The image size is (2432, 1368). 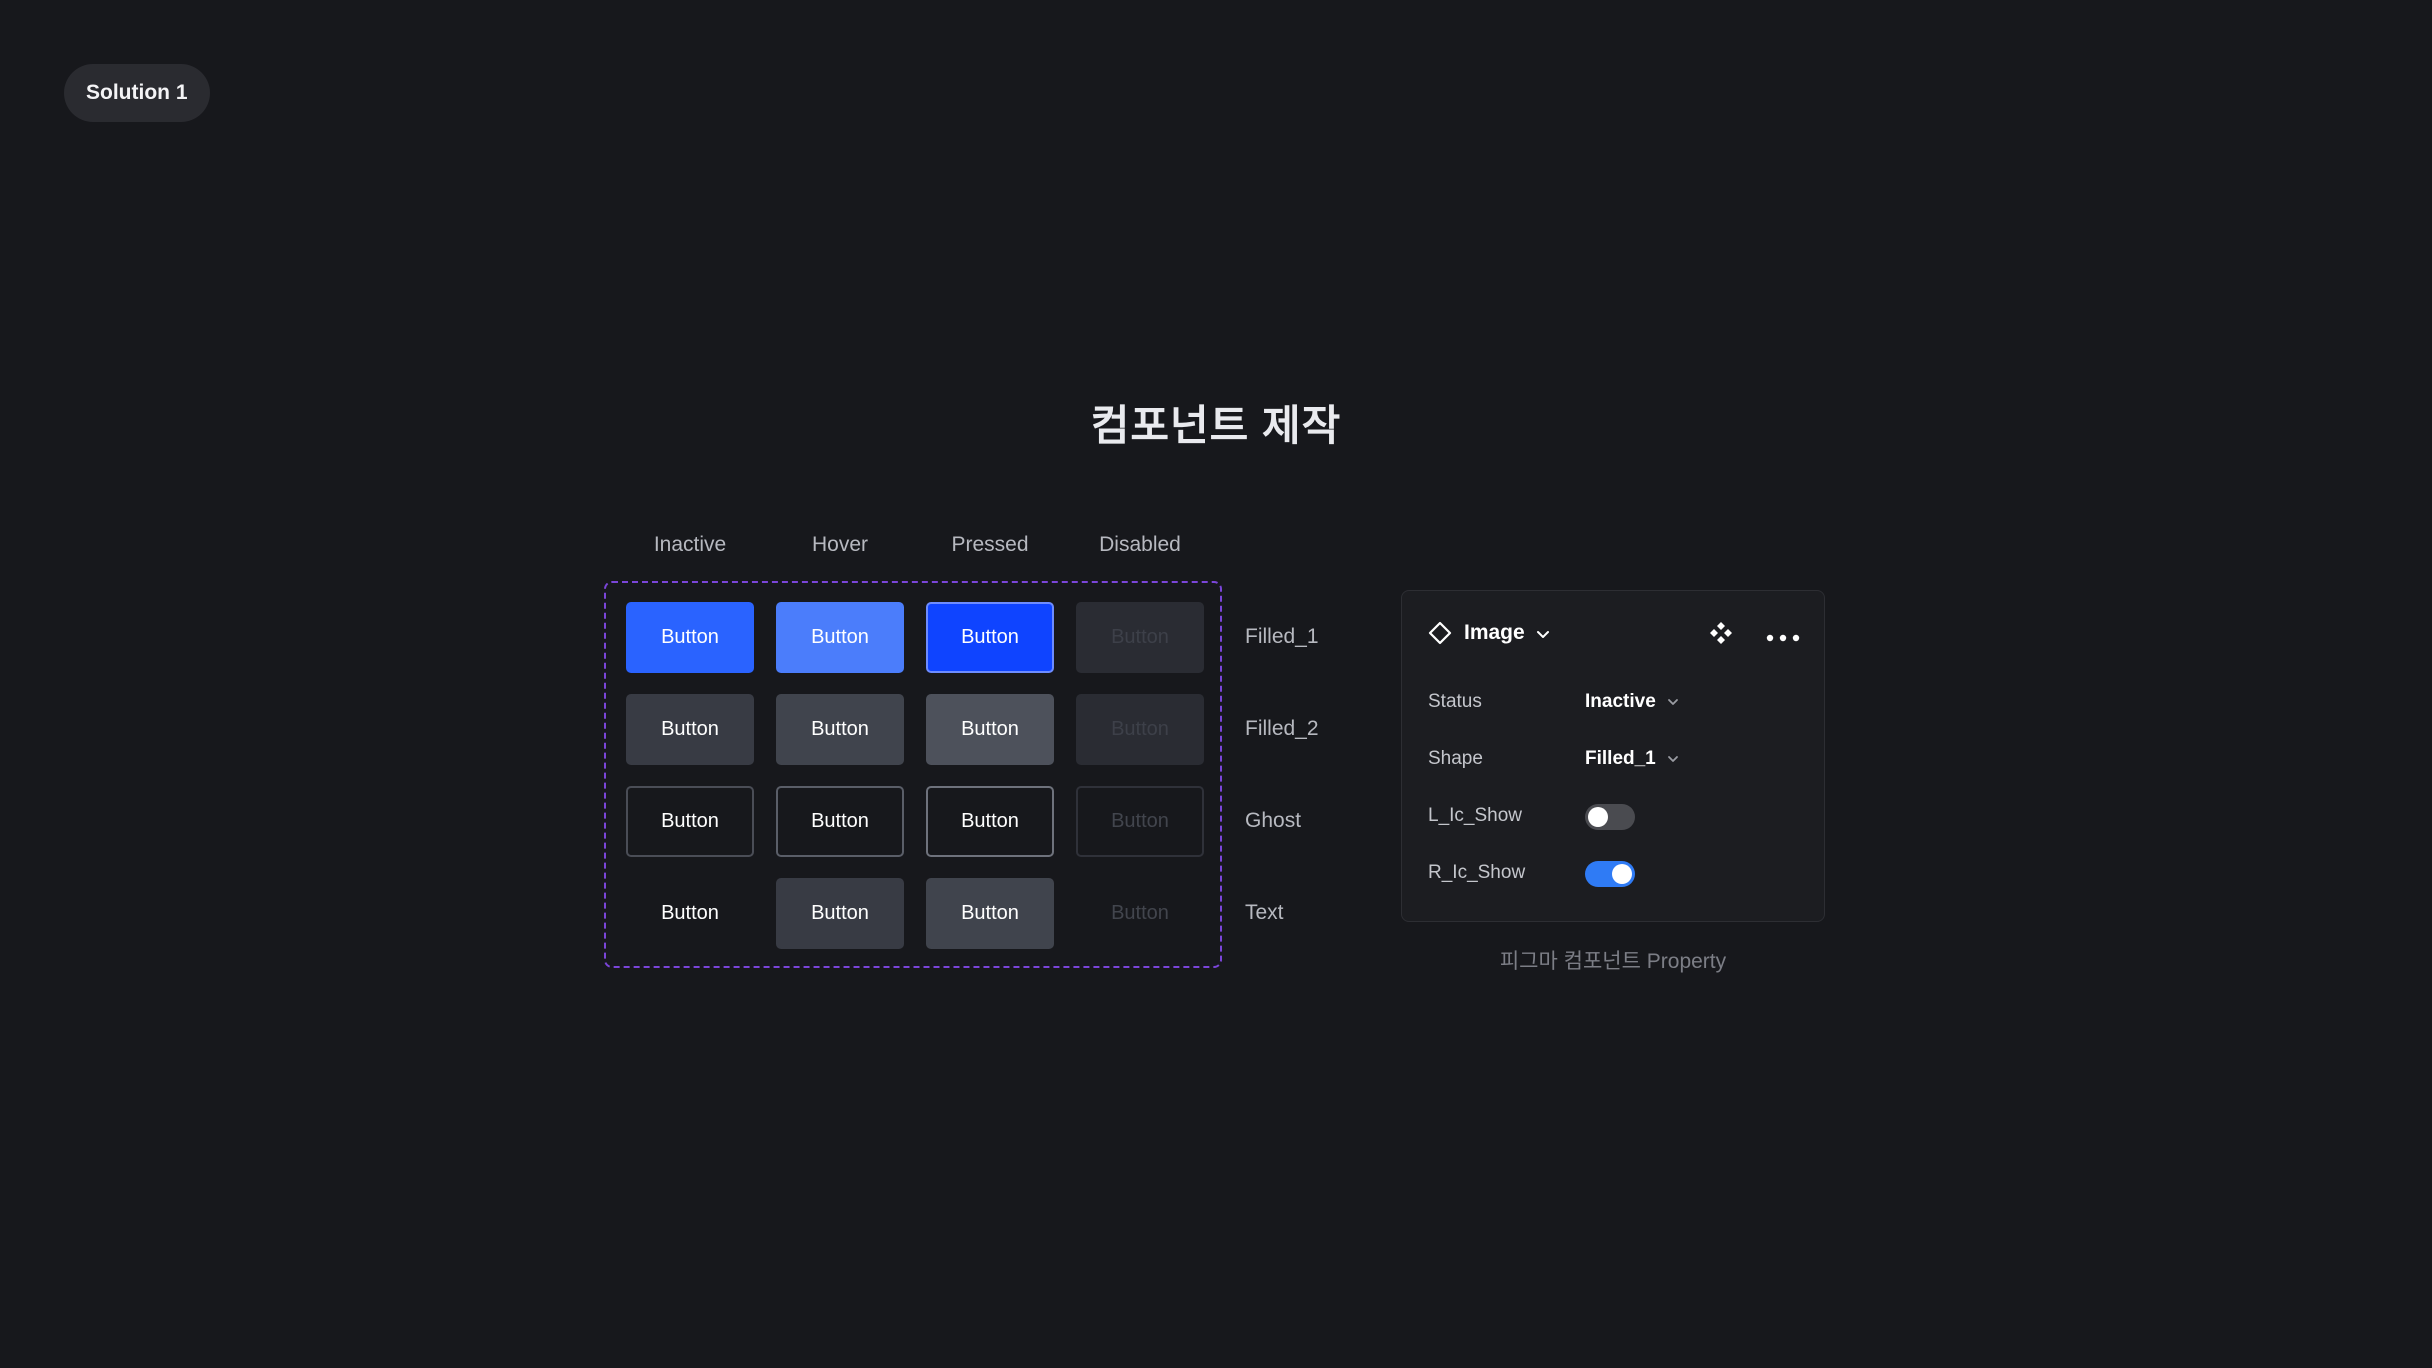 I want to click on filled1-hover-button: Button, so click(x=840, y=637).